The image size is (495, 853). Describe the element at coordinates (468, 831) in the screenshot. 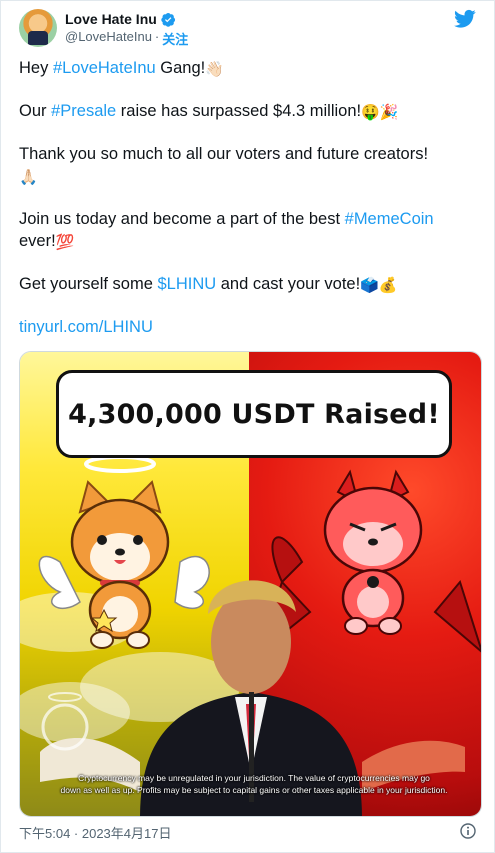

I see `info-icon` at that location.